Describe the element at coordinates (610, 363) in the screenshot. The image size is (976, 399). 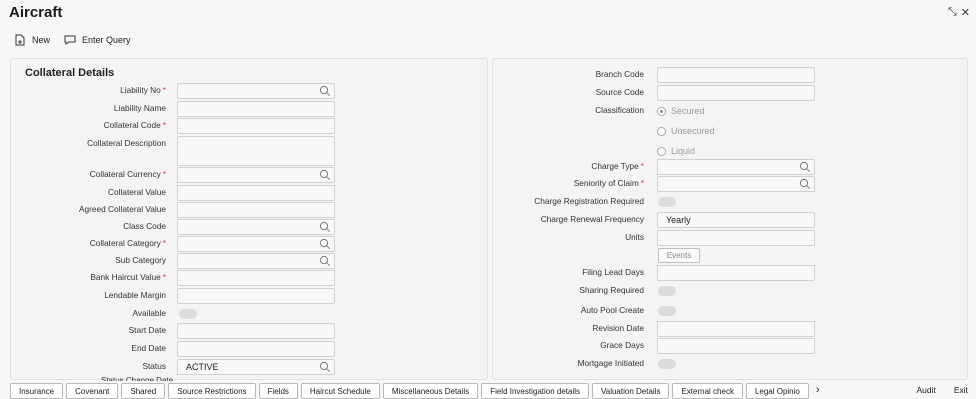
I see `mortgage-initiated-label: Mortgage Initiated` at that location.